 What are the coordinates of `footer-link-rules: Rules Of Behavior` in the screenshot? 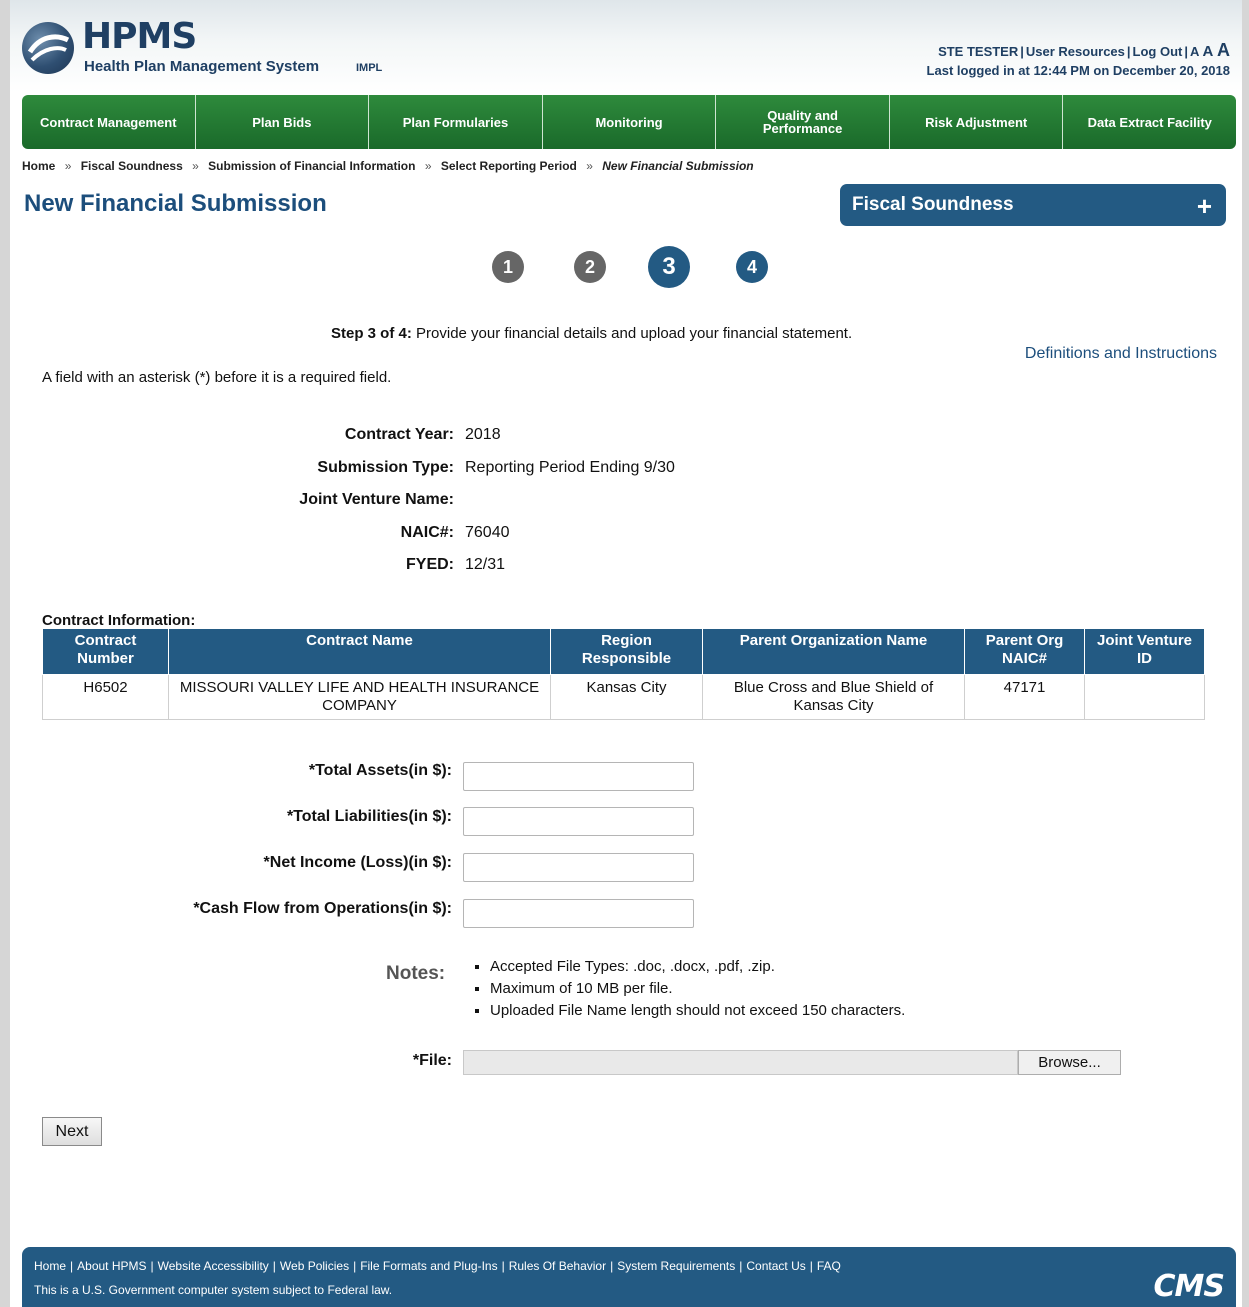 It's located at (557, 1266).